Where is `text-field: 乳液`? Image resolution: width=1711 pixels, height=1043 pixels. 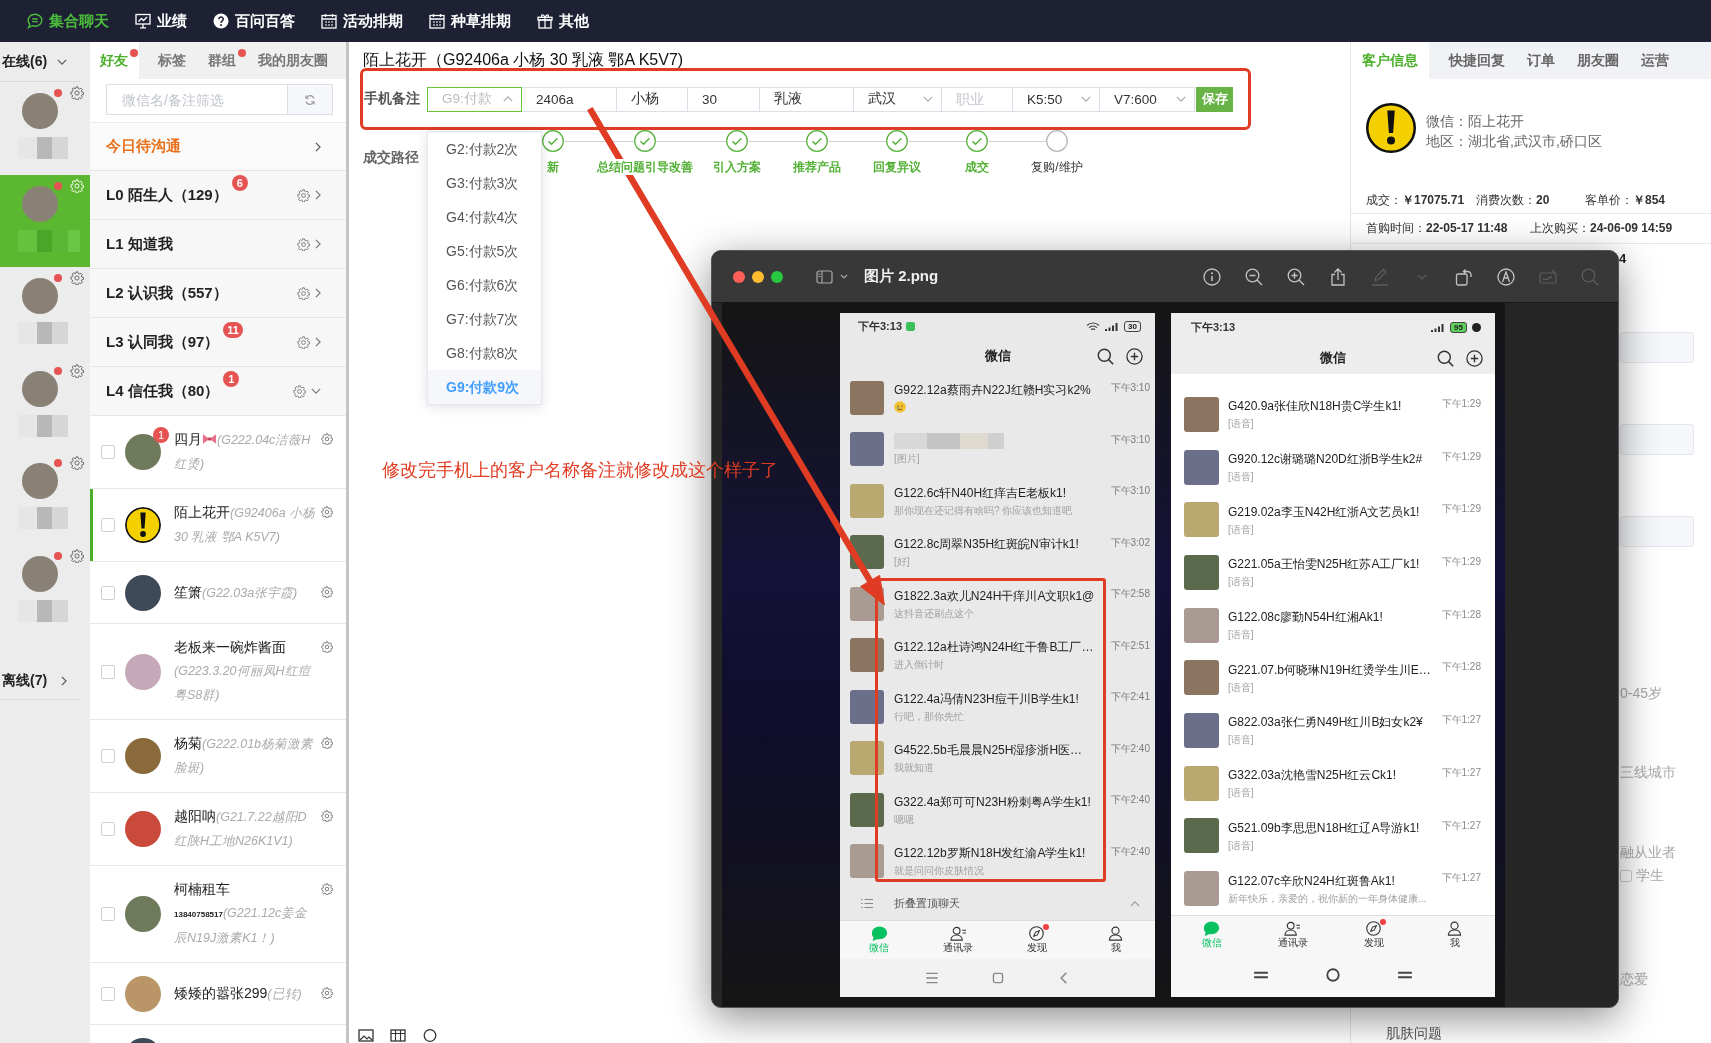 text-field: 乳液 is located at coordinates (807, 99).